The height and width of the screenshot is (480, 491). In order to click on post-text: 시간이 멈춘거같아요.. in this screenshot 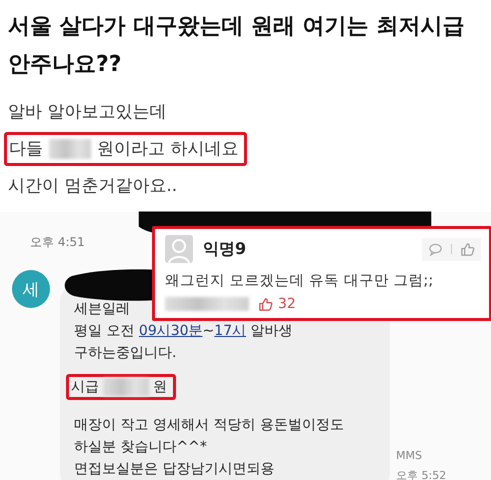, I will do `click(93, 186)`.